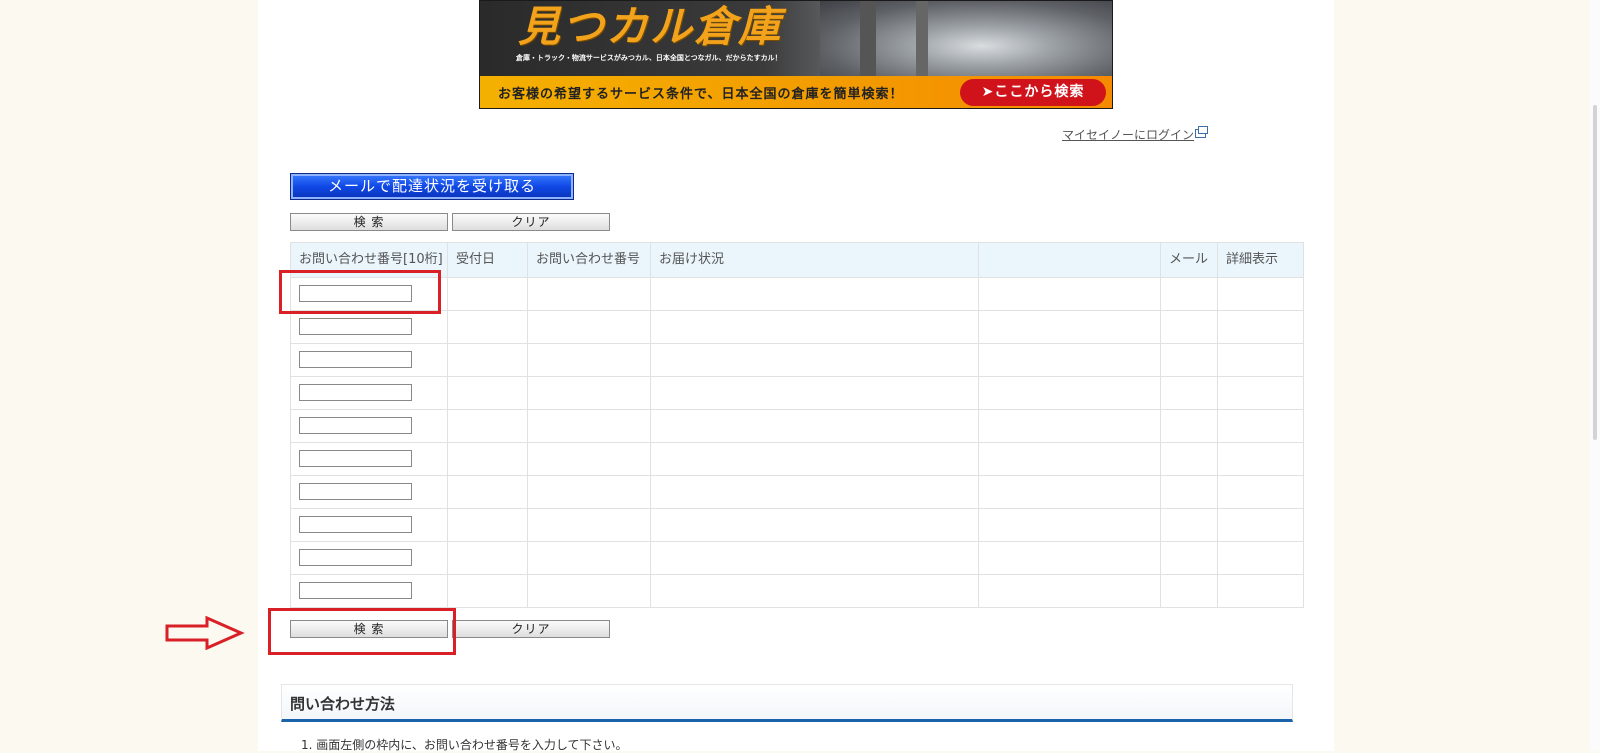  What do you see at coordinates (1128, 135) in the screenshot?
I see `login-link-label: マイセイノーにログイン` at bounding box center [1128, 135].